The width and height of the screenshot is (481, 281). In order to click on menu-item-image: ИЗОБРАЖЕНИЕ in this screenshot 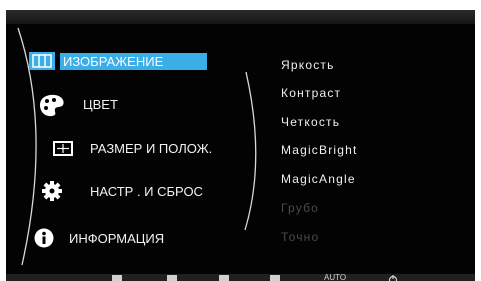, I will do `click(118, 61)`.